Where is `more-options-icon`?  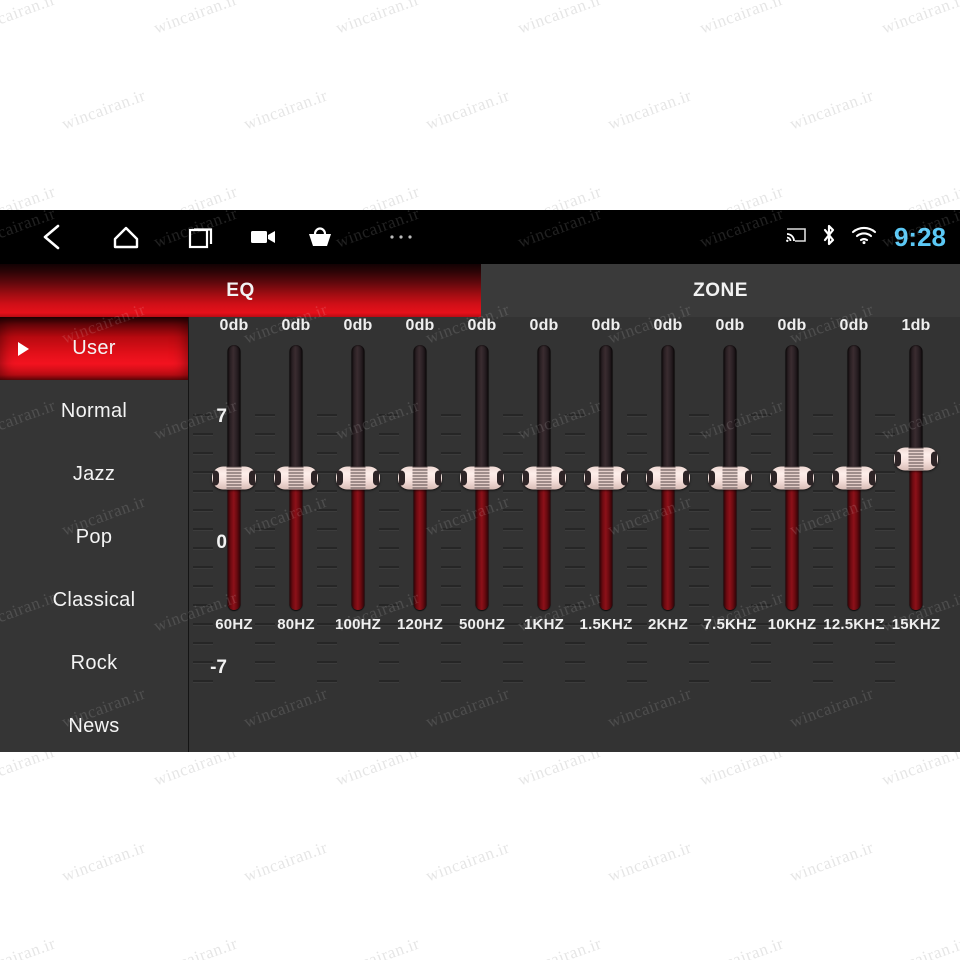 more-options-icon is located at coordinates (401, 237).